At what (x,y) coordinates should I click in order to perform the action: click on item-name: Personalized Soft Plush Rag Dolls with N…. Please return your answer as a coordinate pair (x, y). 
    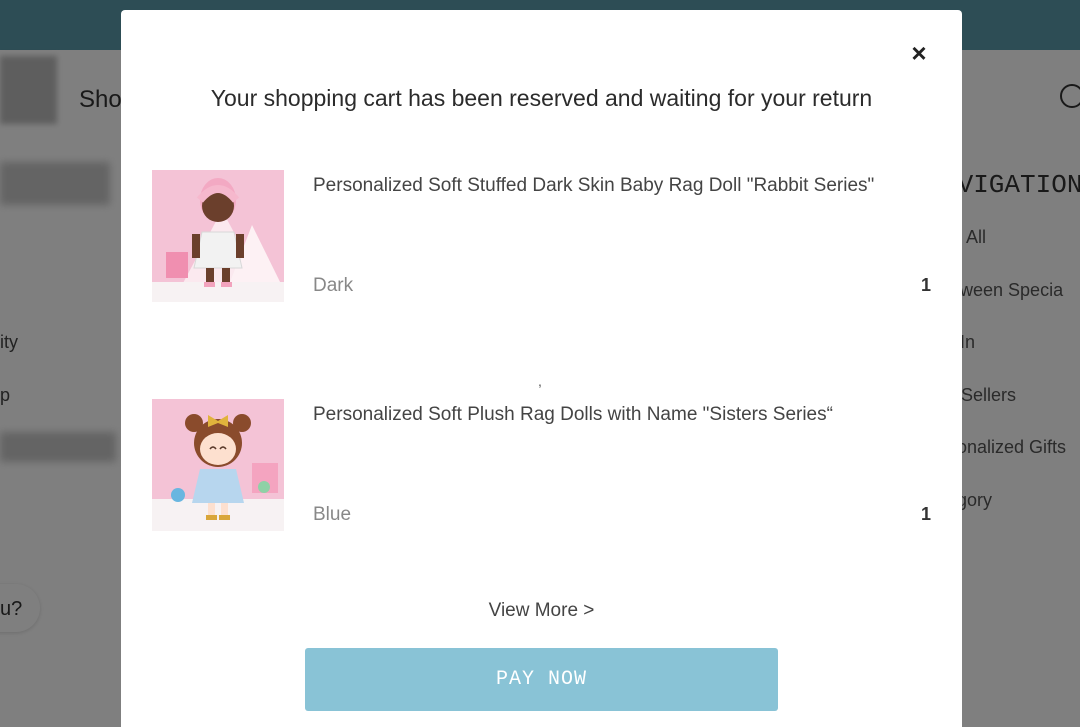
    Looking at the image, I should click on (573, 415).